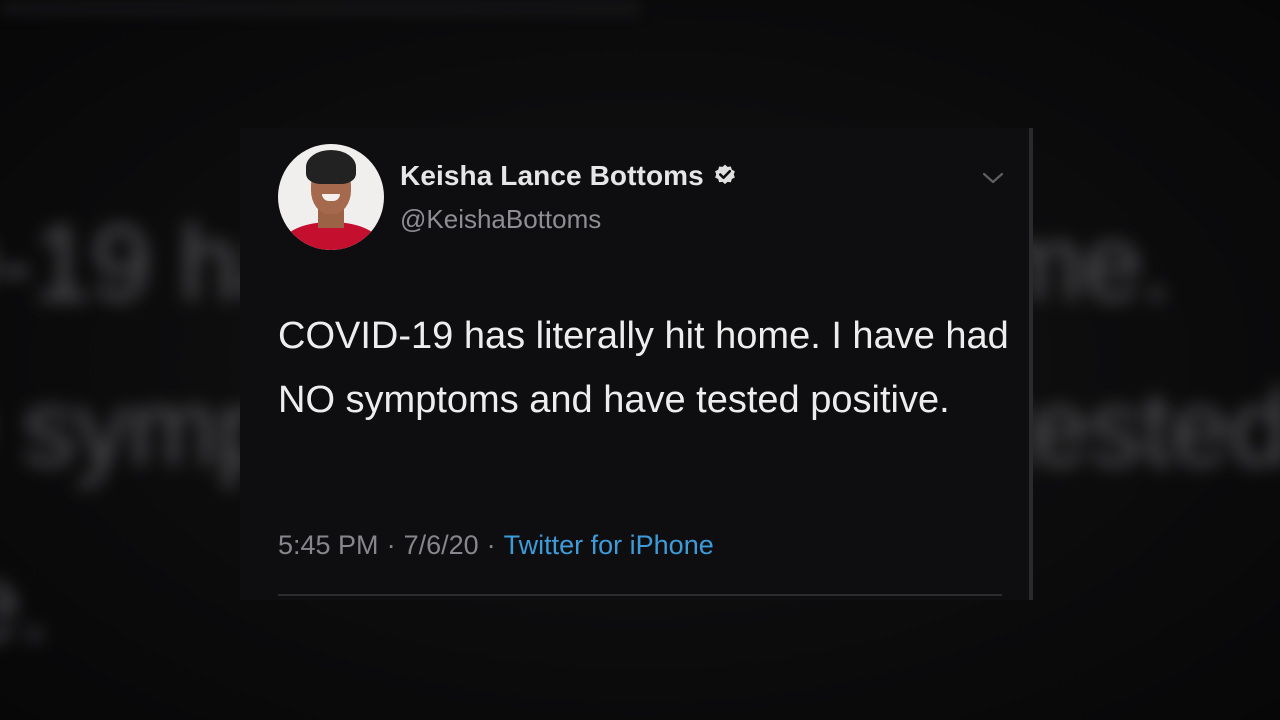 The width and height of the screenshot is (1280, 720). Describe the element at coordinates (640, 595) in the screenshot. I see `divider` at that location.